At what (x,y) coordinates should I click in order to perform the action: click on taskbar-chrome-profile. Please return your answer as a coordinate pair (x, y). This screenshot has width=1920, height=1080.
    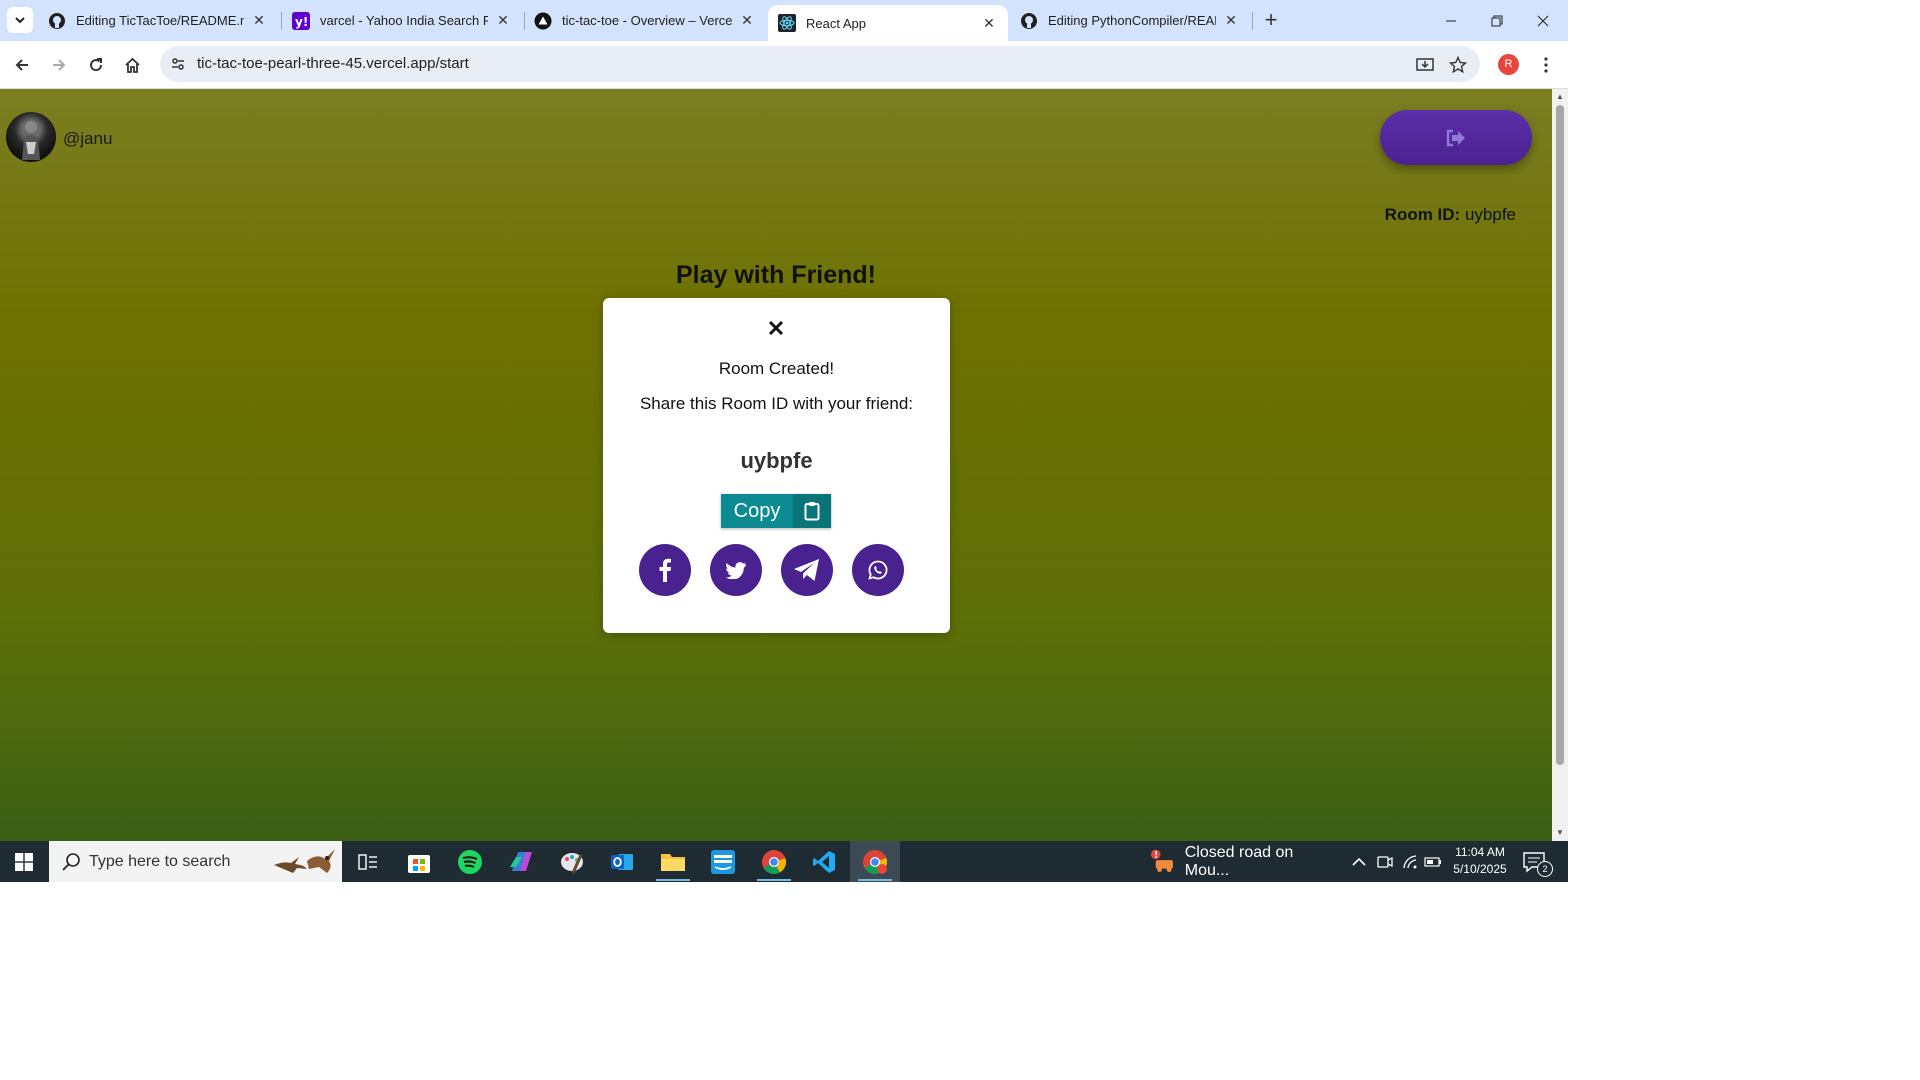
    Looking at the image, I should click on (875, 861).